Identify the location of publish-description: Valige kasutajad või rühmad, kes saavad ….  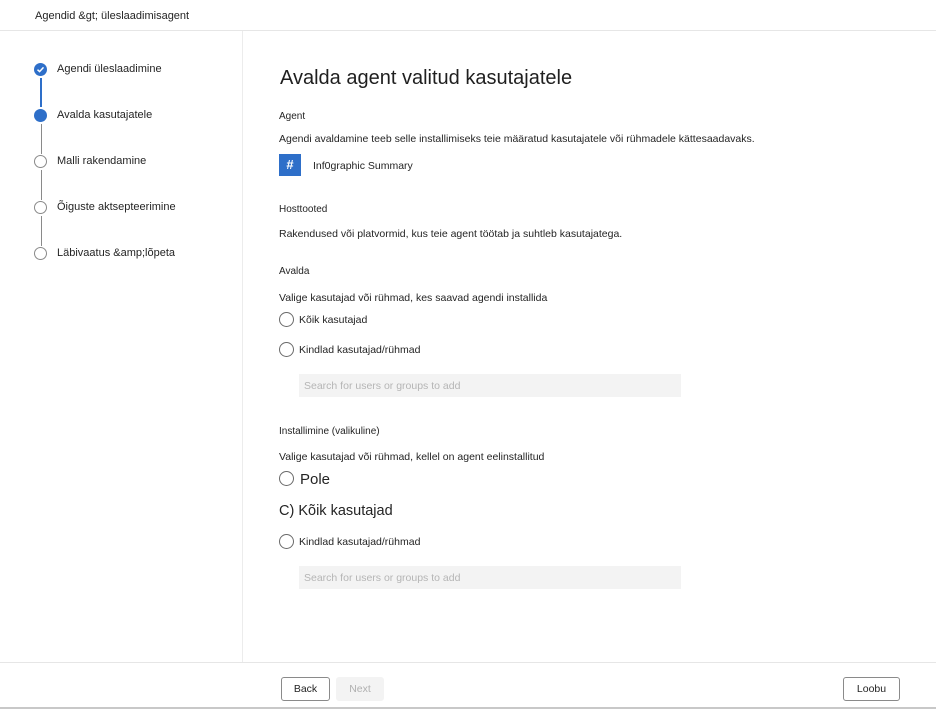
(413, 298).